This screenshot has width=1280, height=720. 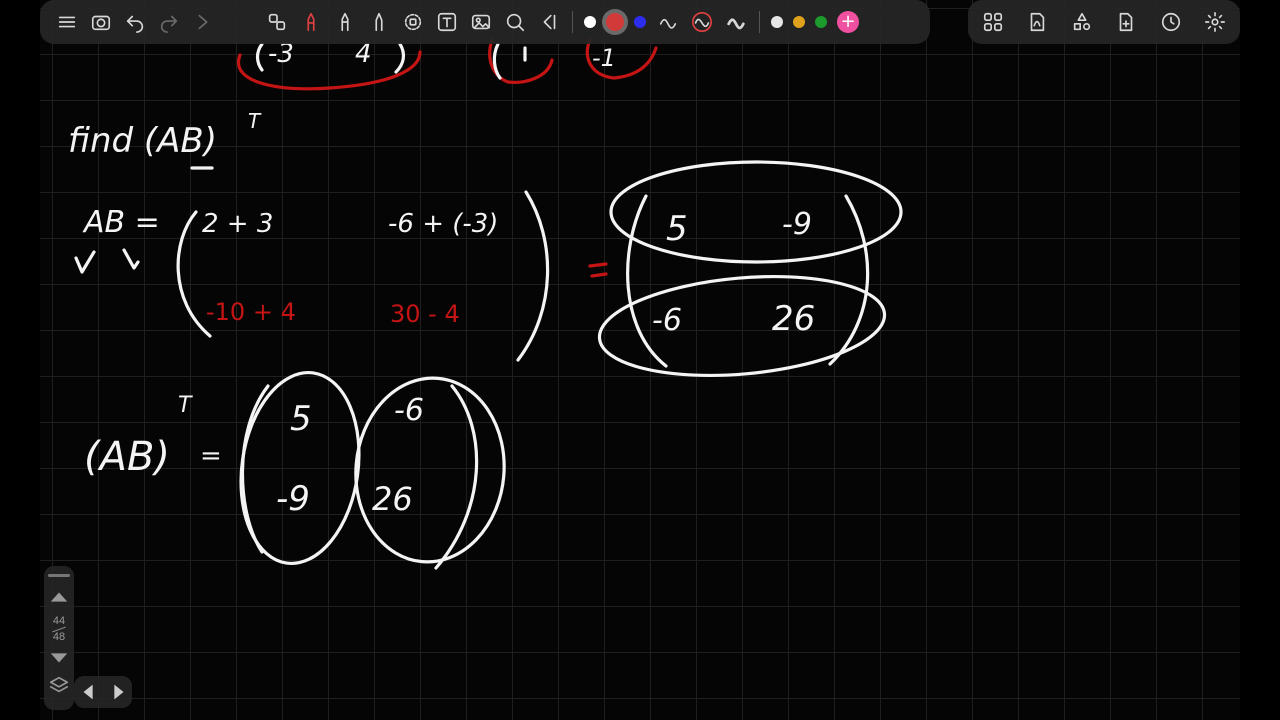 I want to click on laser-icon, so click(x=515, y=22).